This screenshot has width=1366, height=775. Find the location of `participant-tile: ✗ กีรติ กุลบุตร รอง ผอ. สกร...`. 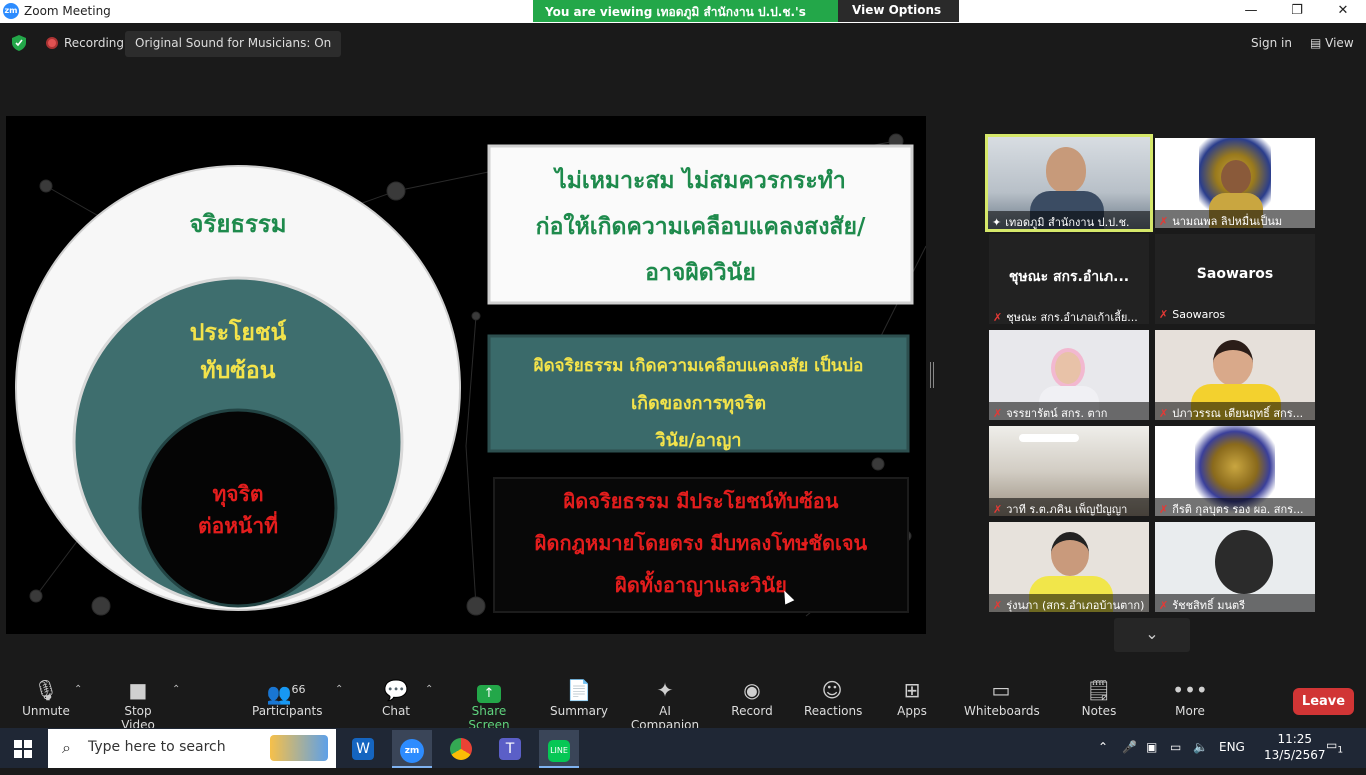

participant-tile: ✗ กีรติ กุลบุตร รอง ผอ. สกร... is located at coordinates (1235, 471).